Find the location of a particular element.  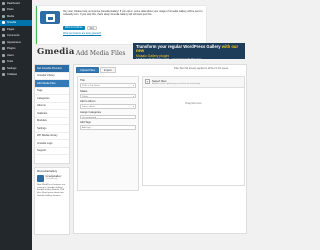

dropzone-title: Select files is located at coordinates (159, 80).